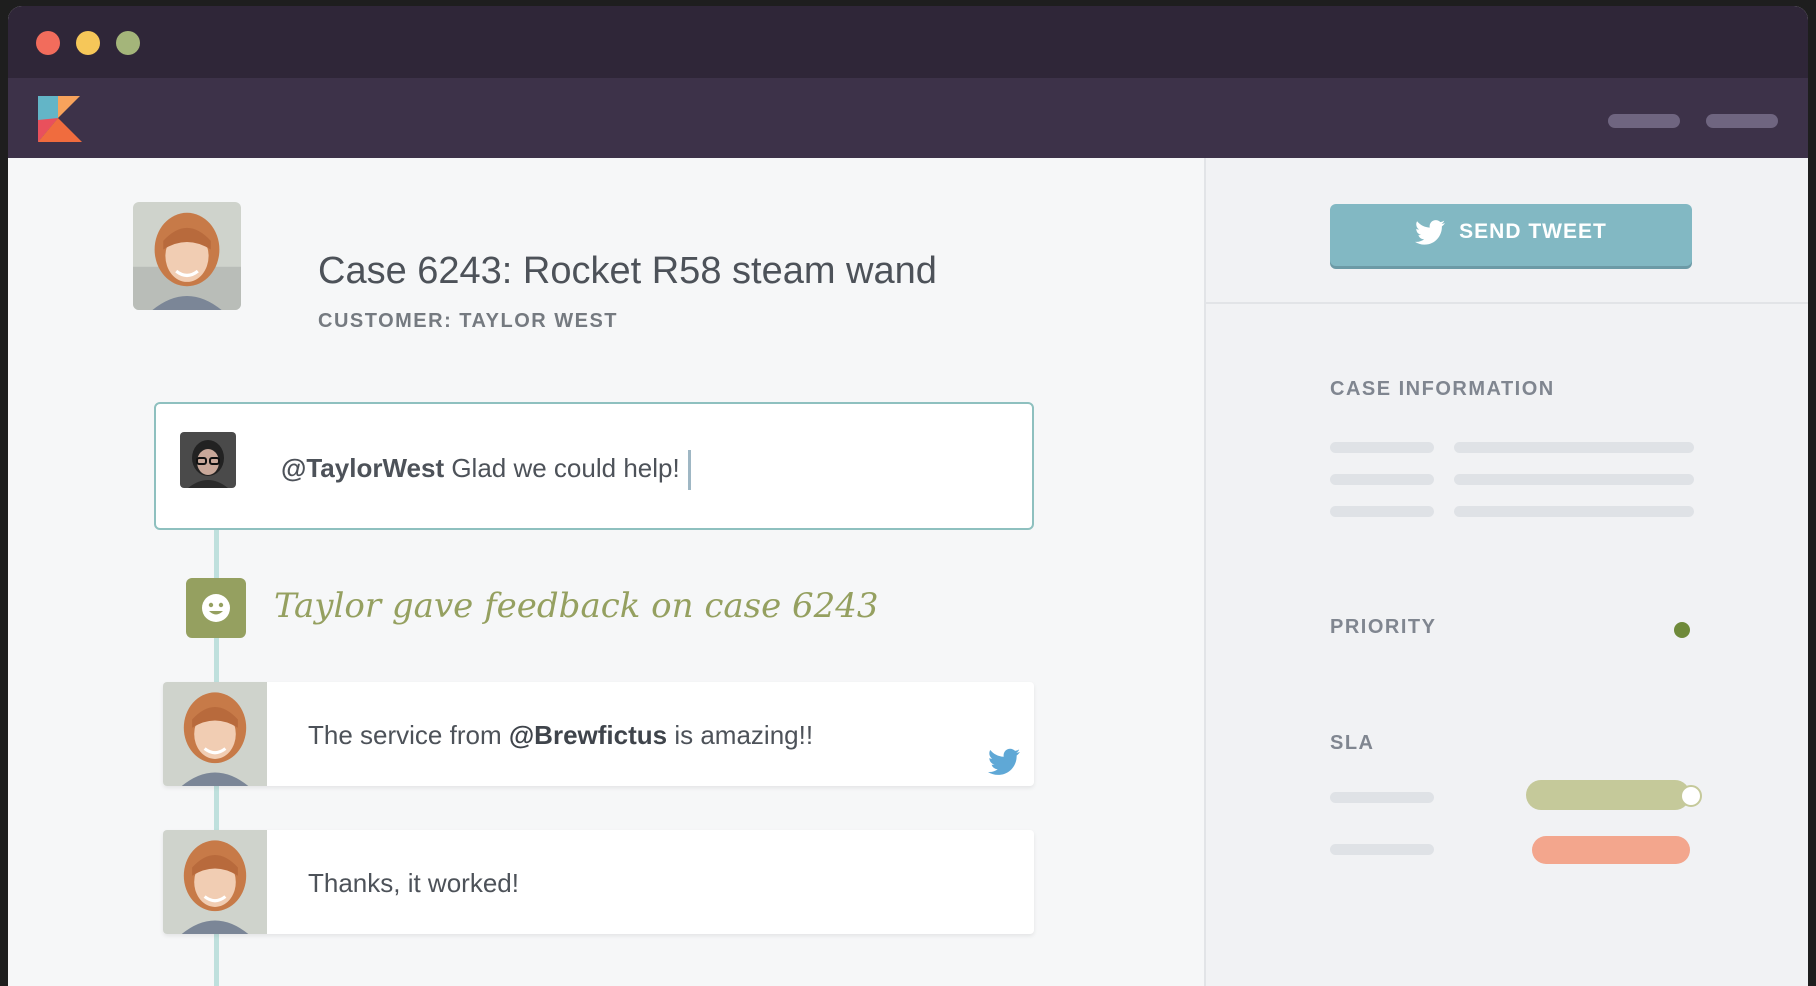 The height and width of the screenshot is (986, 1816). What do you see at coordinates (689, 470) in the screenshot?
I see `text-caret` at bounding box center [689, 470].